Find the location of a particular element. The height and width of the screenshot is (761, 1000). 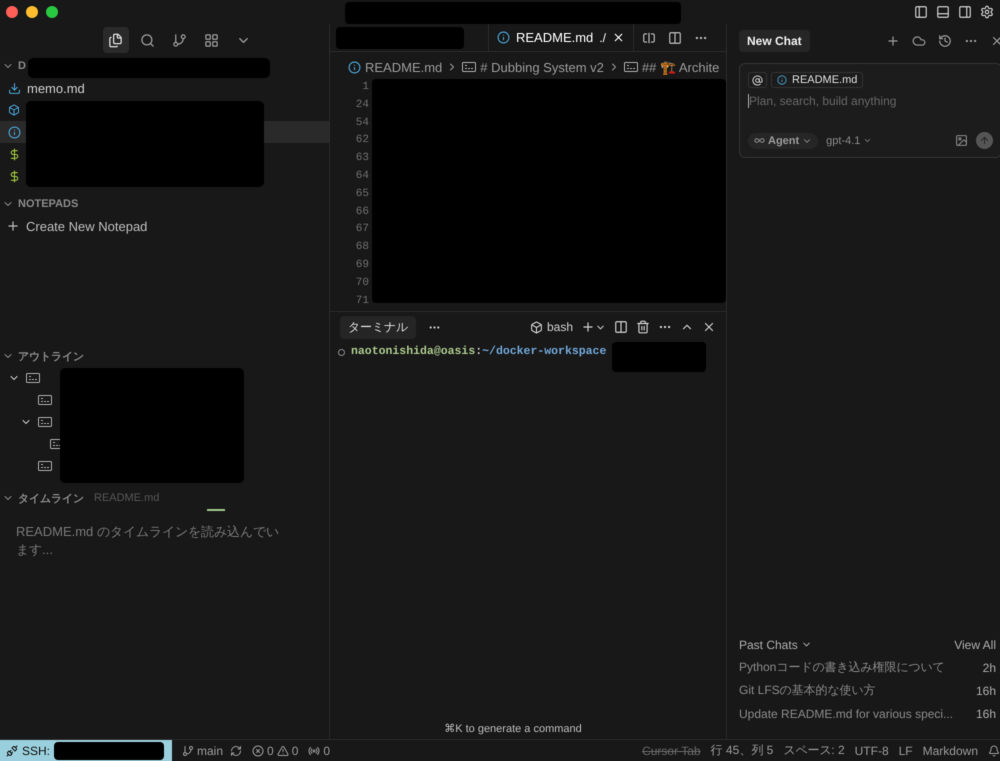

ports-indicator: 0 is located at coordinates (319, 751).